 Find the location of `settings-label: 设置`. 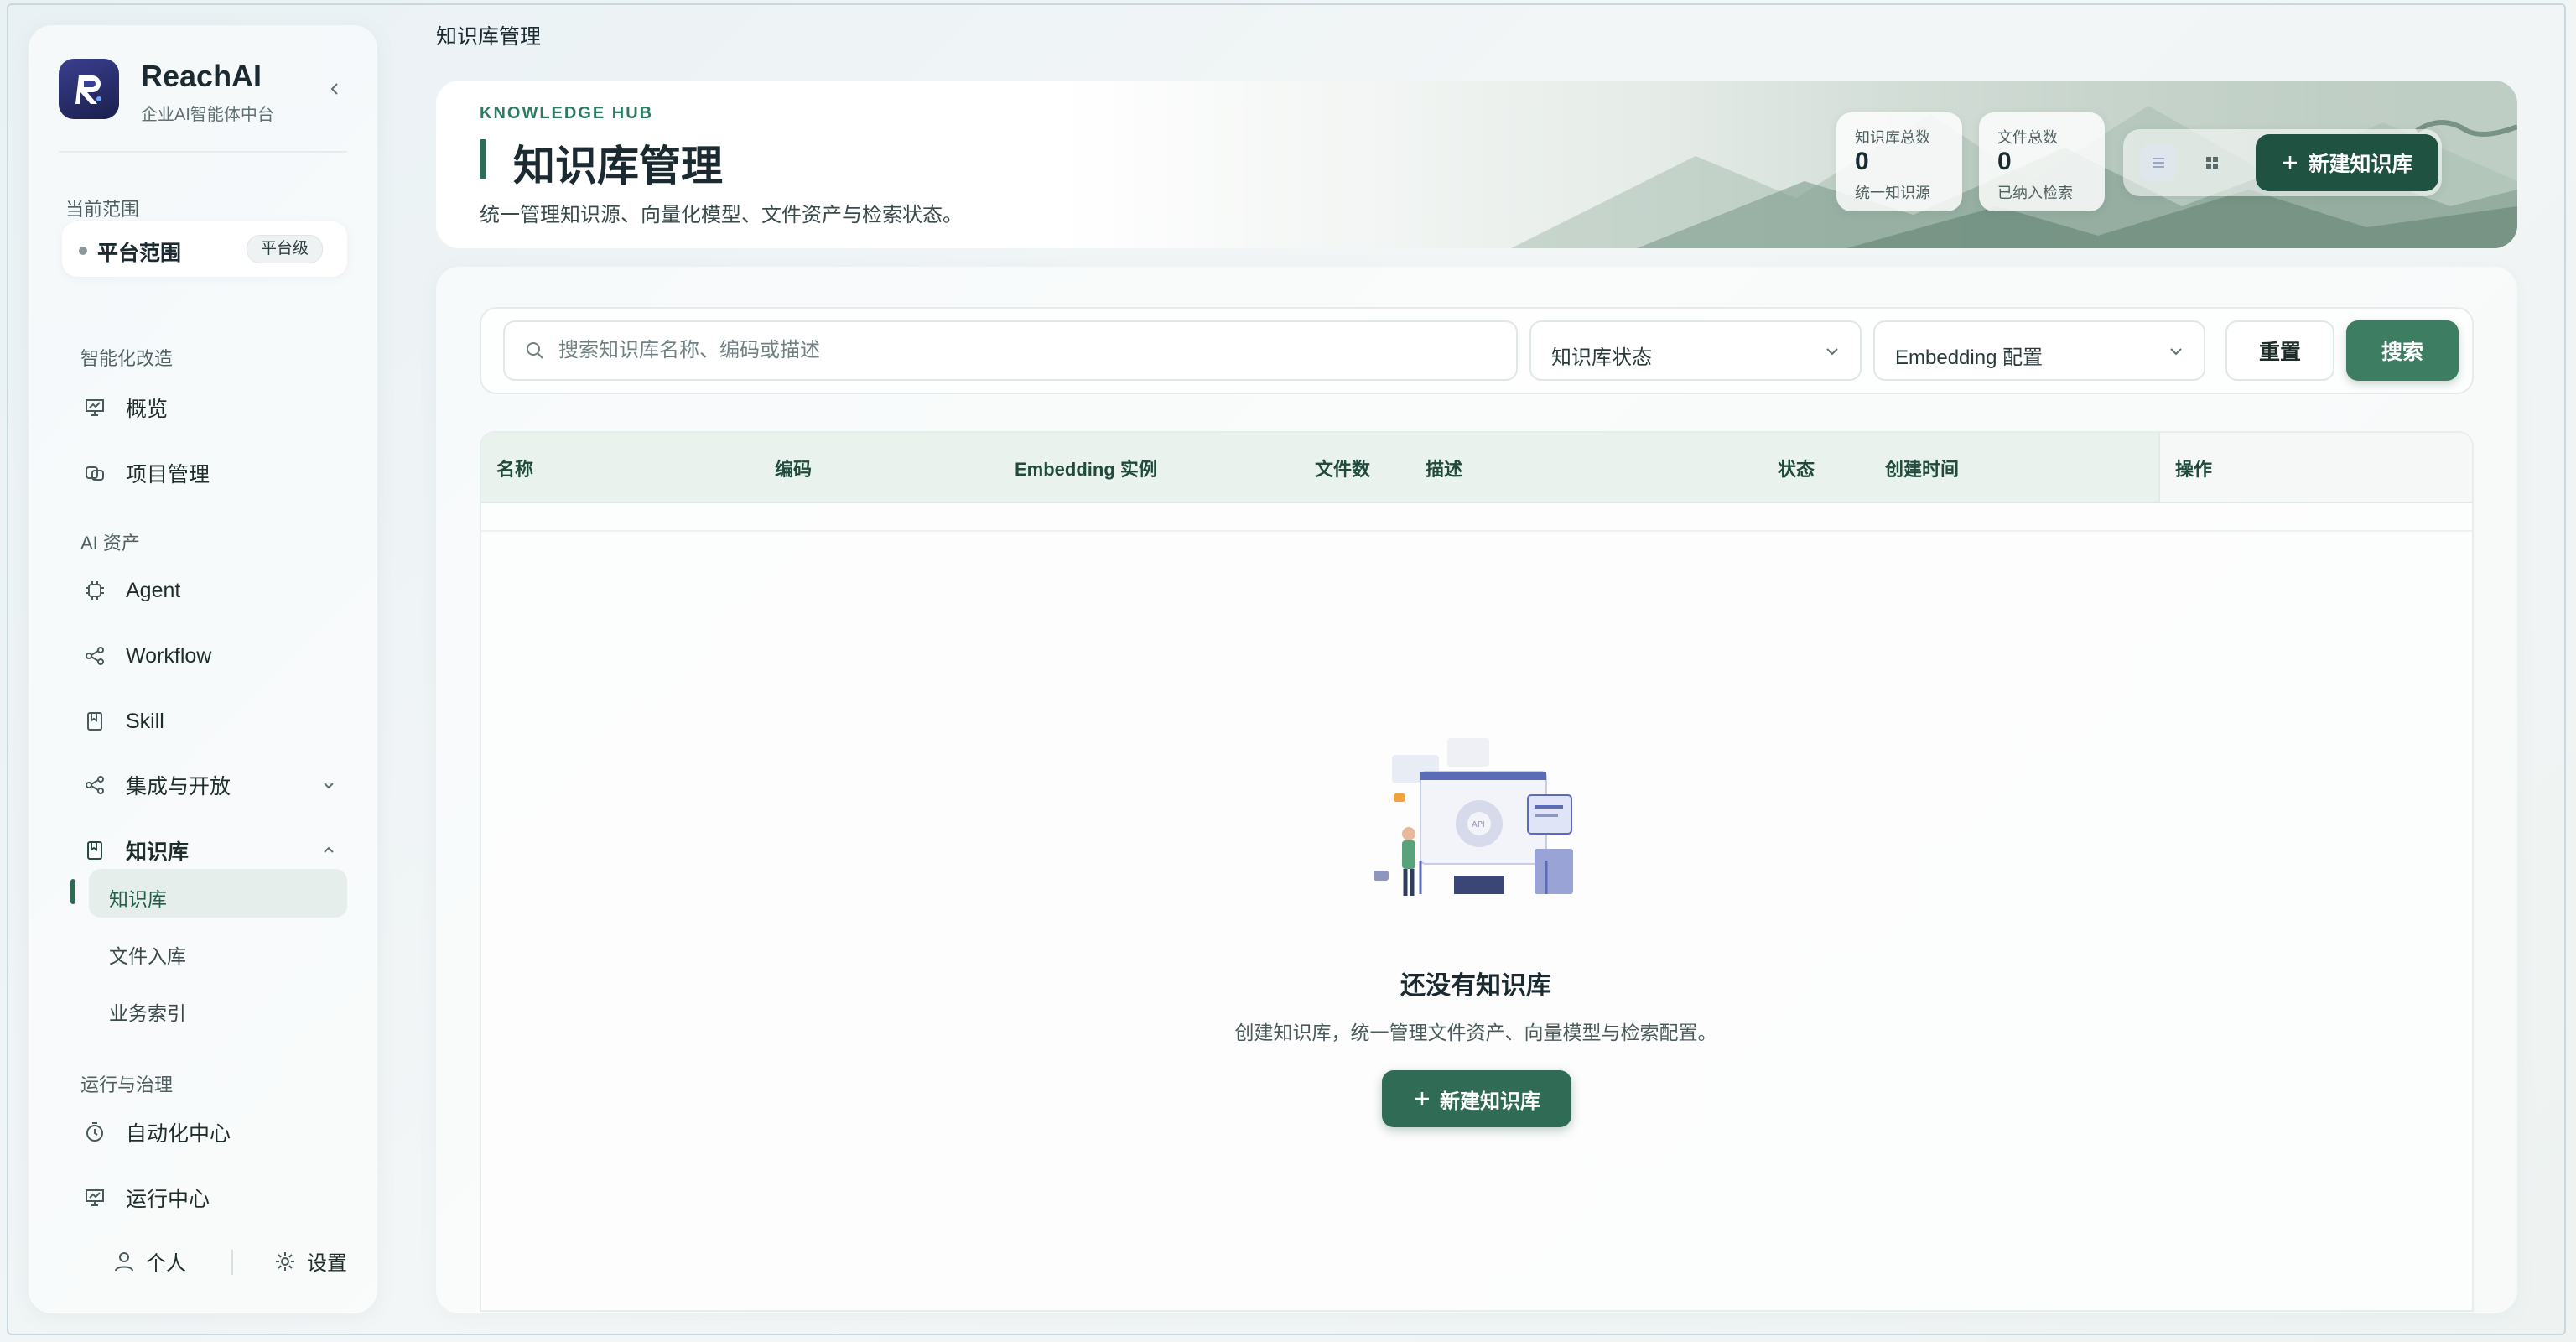

settings-label: 设置 is located at coordinates (327, 1263).